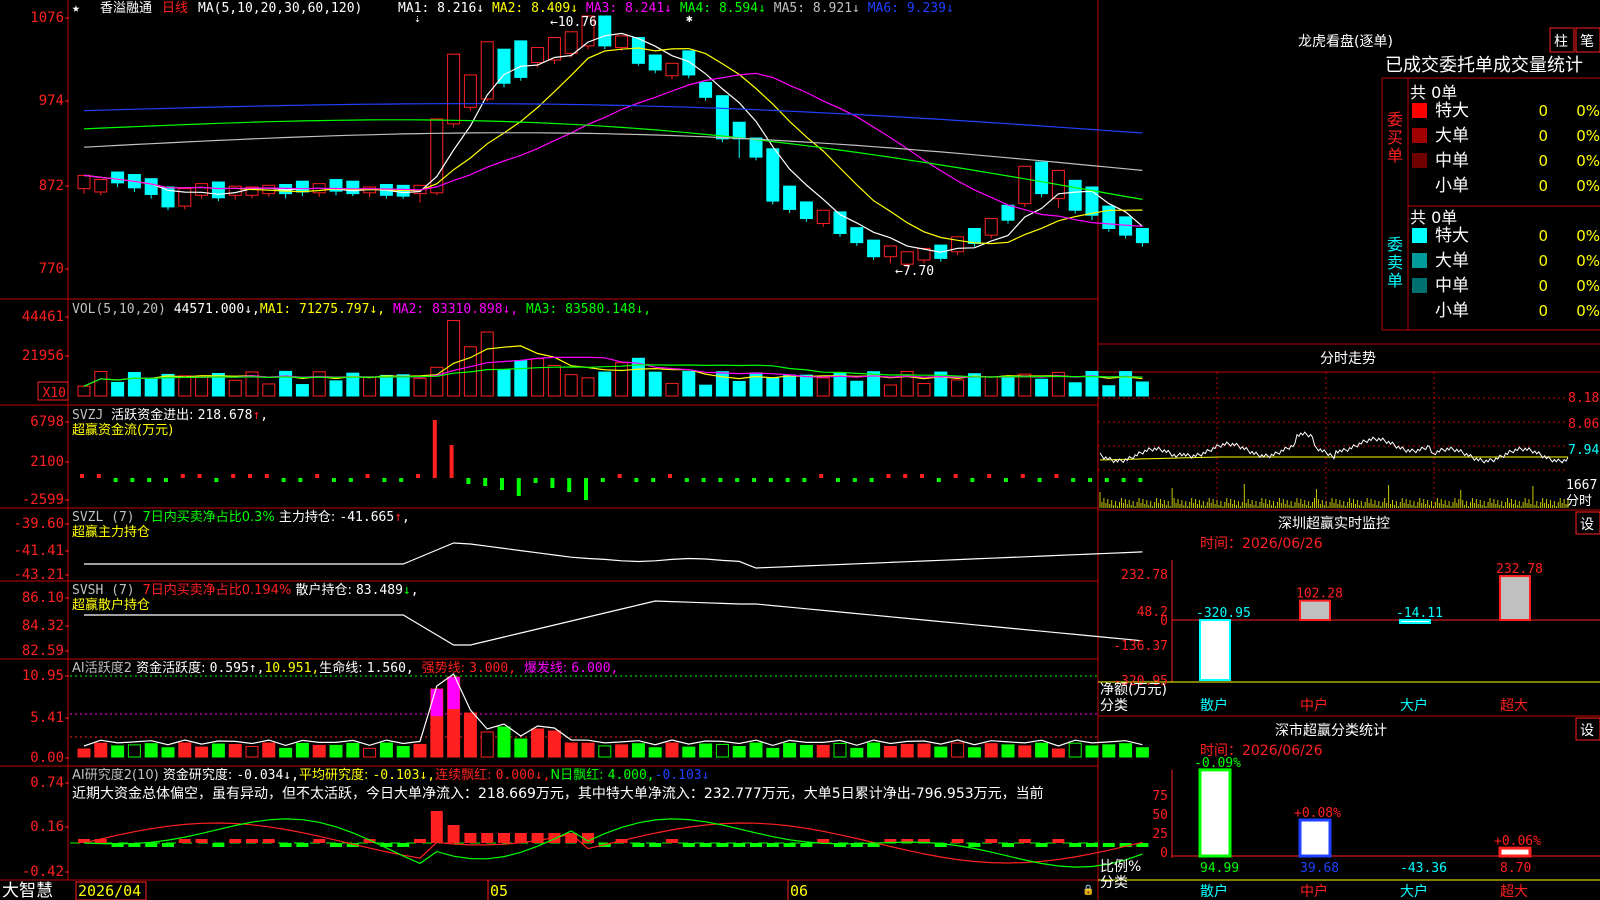 Image resolution: width=1600 pixels, height=900 pixels. I want to click on bar-view-label: 柱, so click(1561, 42).